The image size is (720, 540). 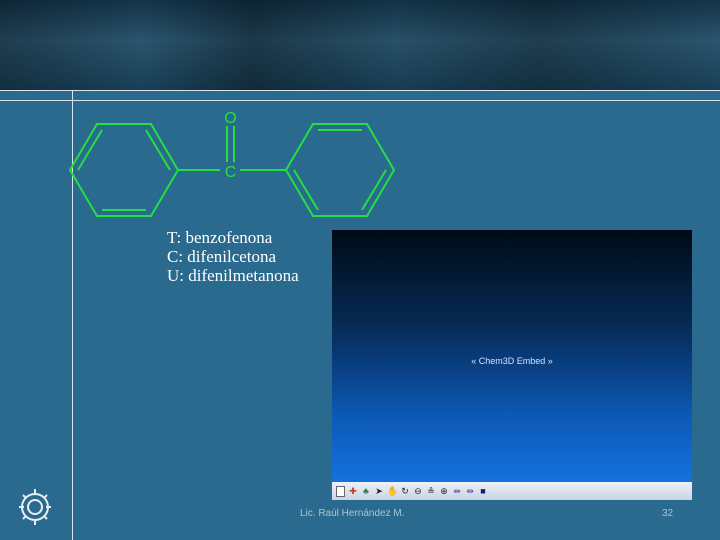 I want to click on divider-second, so click(x=360, y=100).